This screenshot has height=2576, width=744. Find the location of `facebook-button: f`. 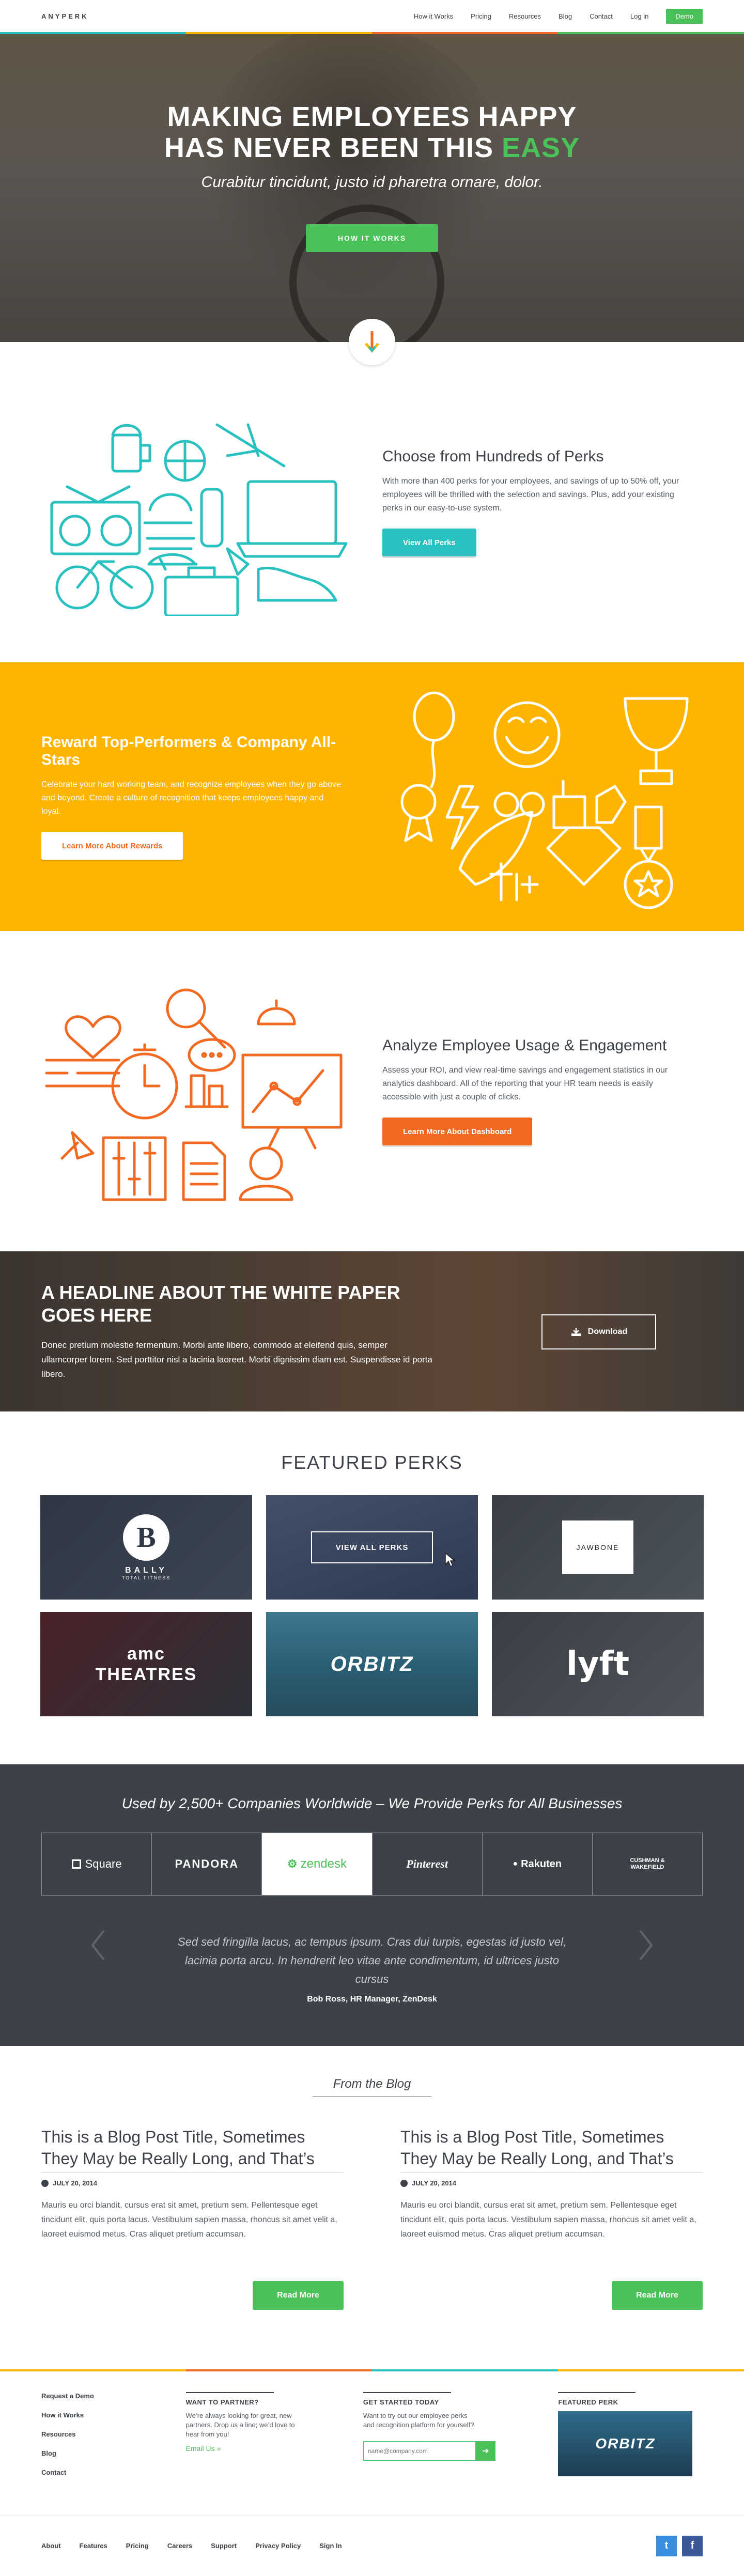

facebook-button: f is located at coordinates (692, 2545).